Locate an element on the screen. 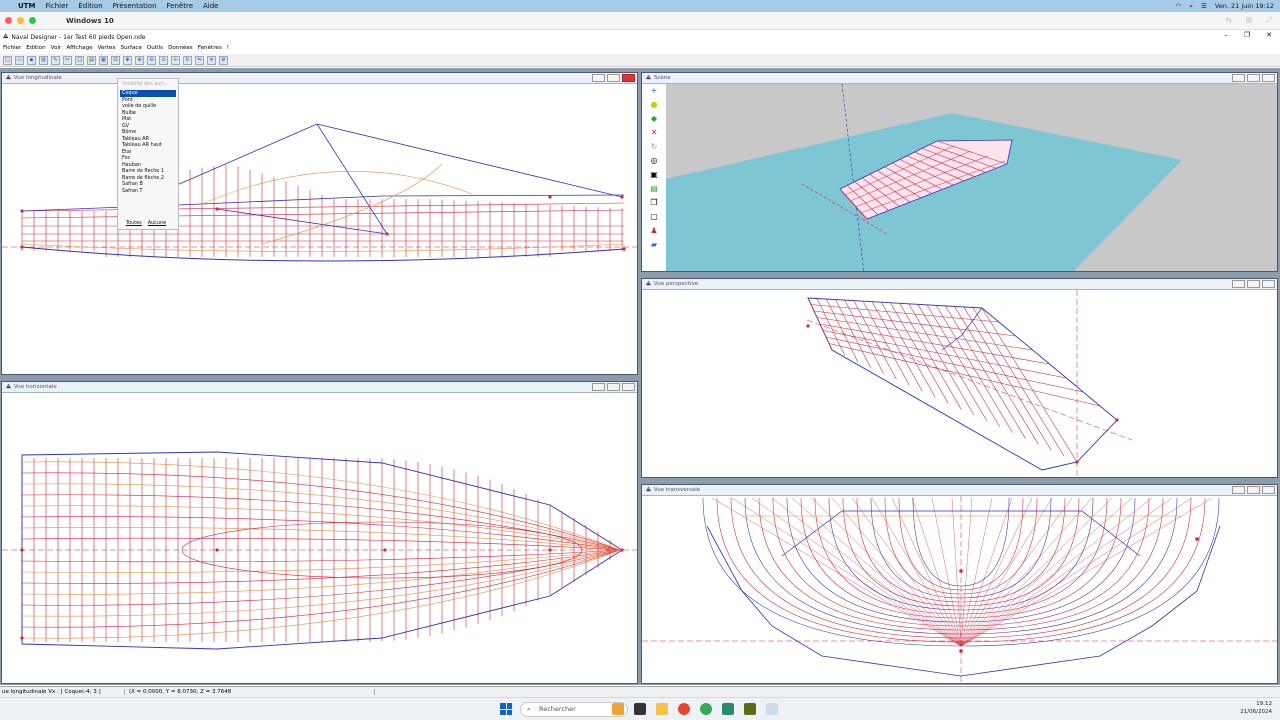  mirror-icon: ⇋ is located at coordinates (199, 60).